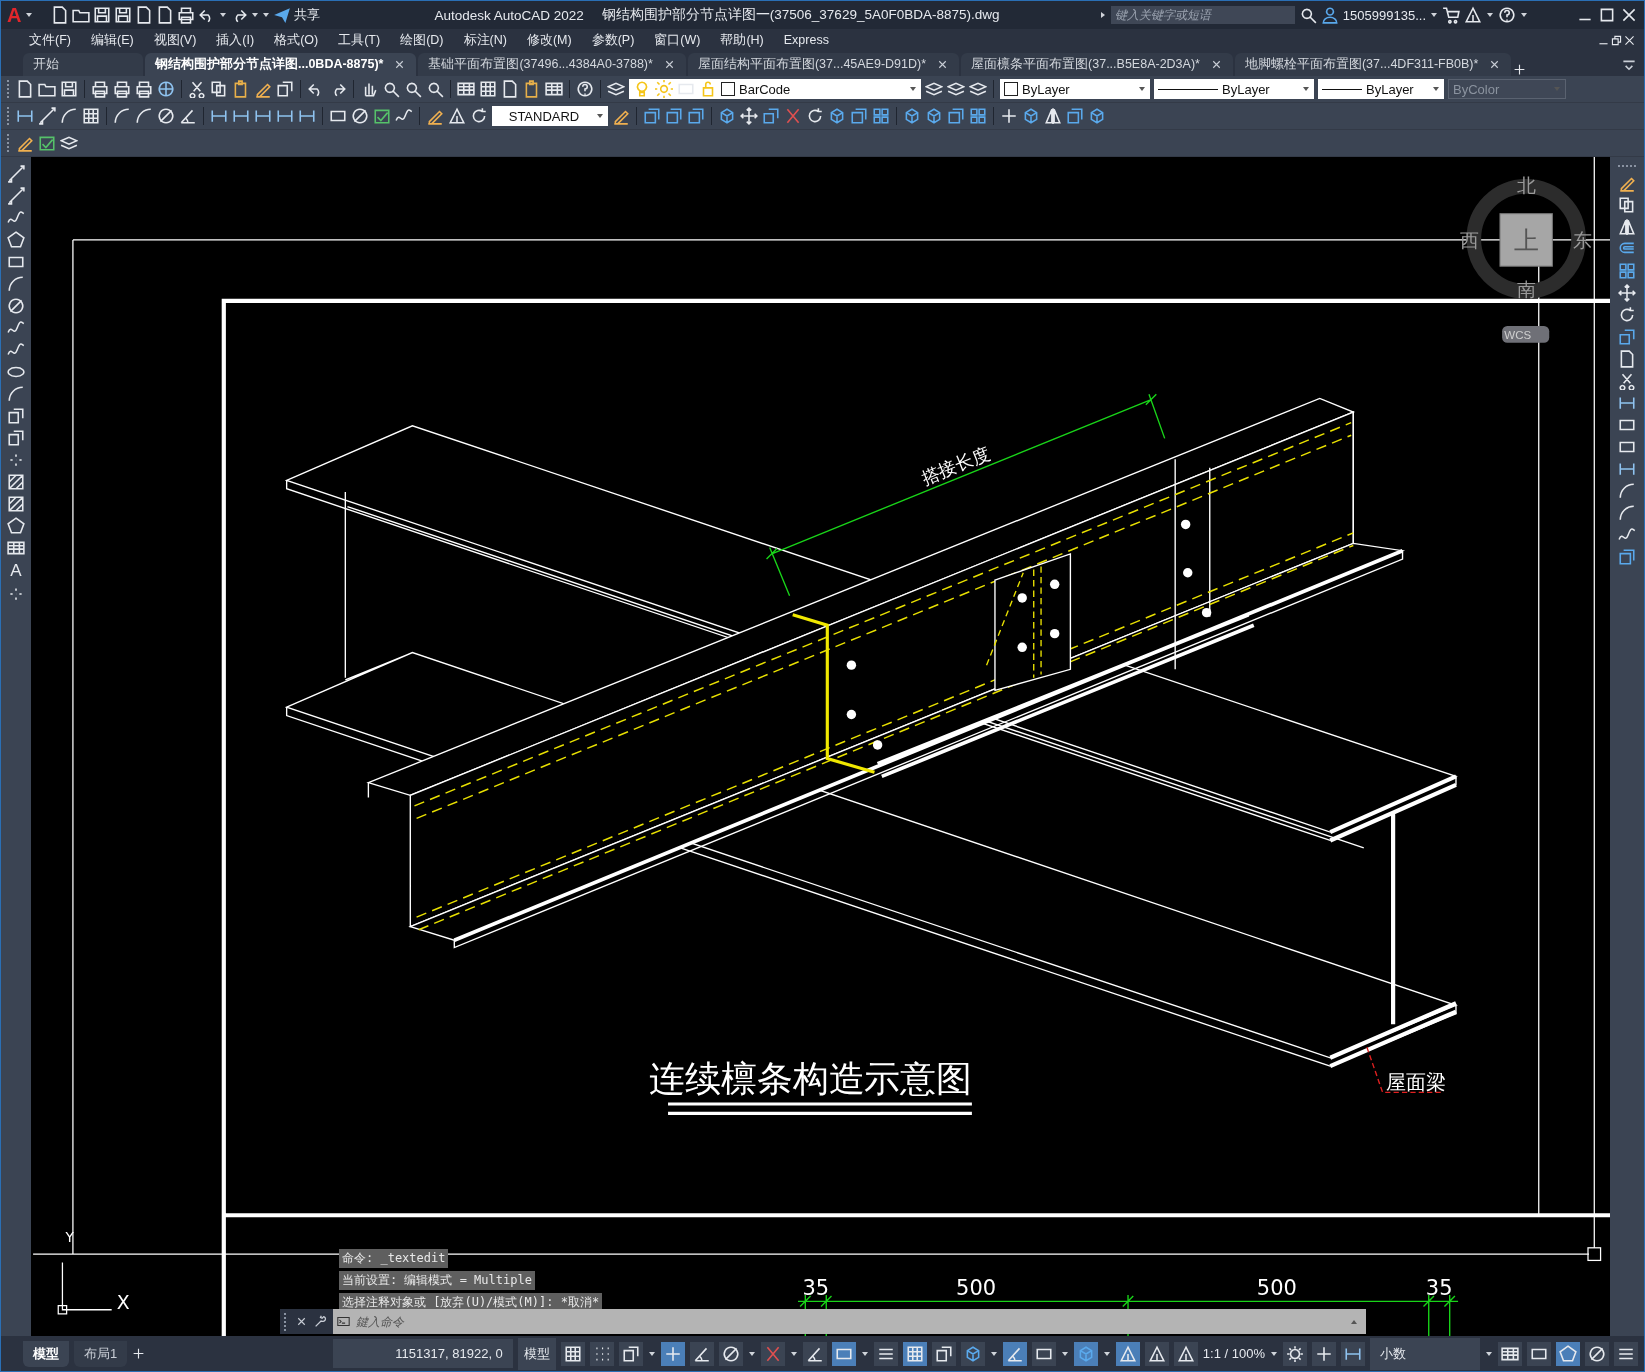 The width and height of the screenshot is (1645, 1372). I want to click on viewcube-face-label: 上, so click(1526, 240).